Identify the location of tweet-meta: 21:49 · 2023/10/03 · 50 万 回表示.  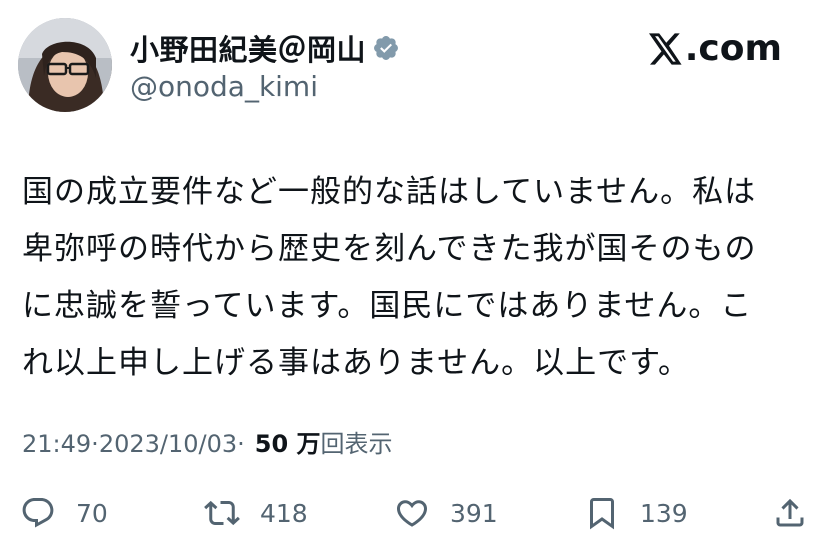
(207, 441).